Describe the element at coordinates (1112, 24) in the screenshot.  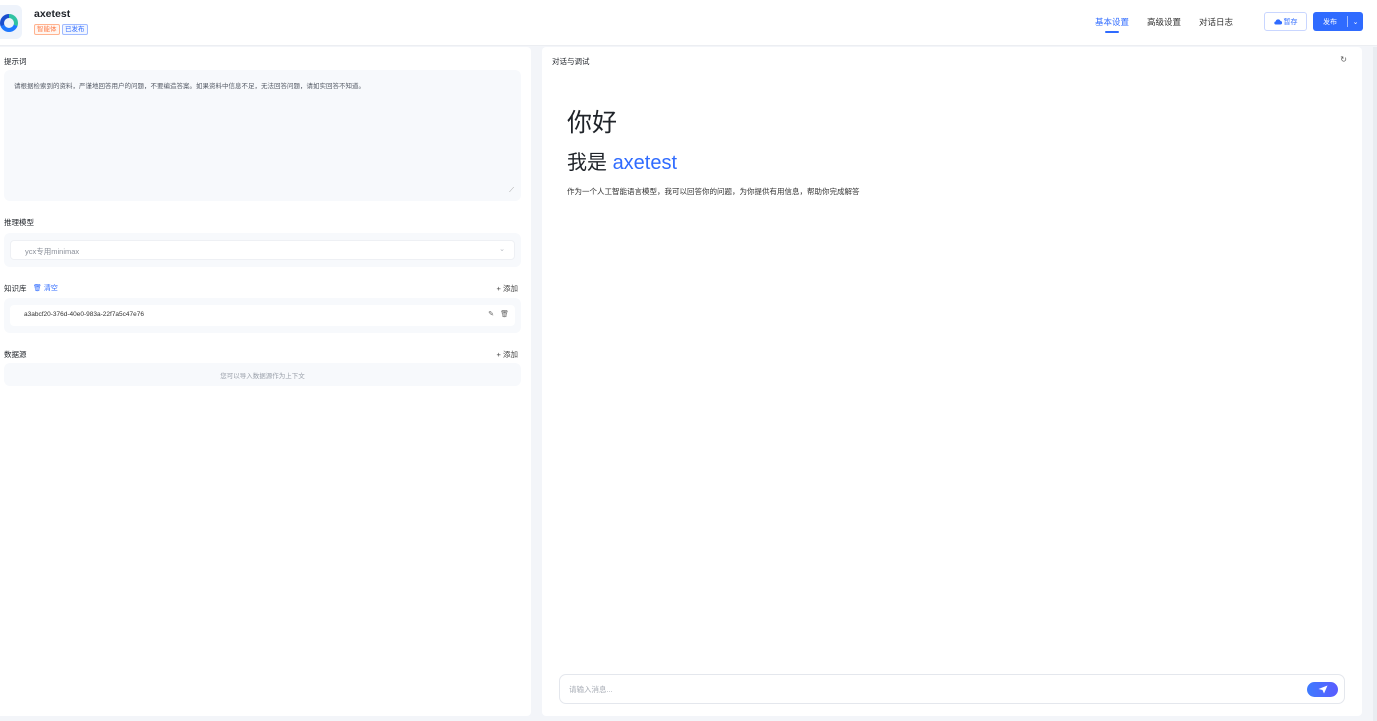
I see `tab-basic-settings: 基本设置` at that location.